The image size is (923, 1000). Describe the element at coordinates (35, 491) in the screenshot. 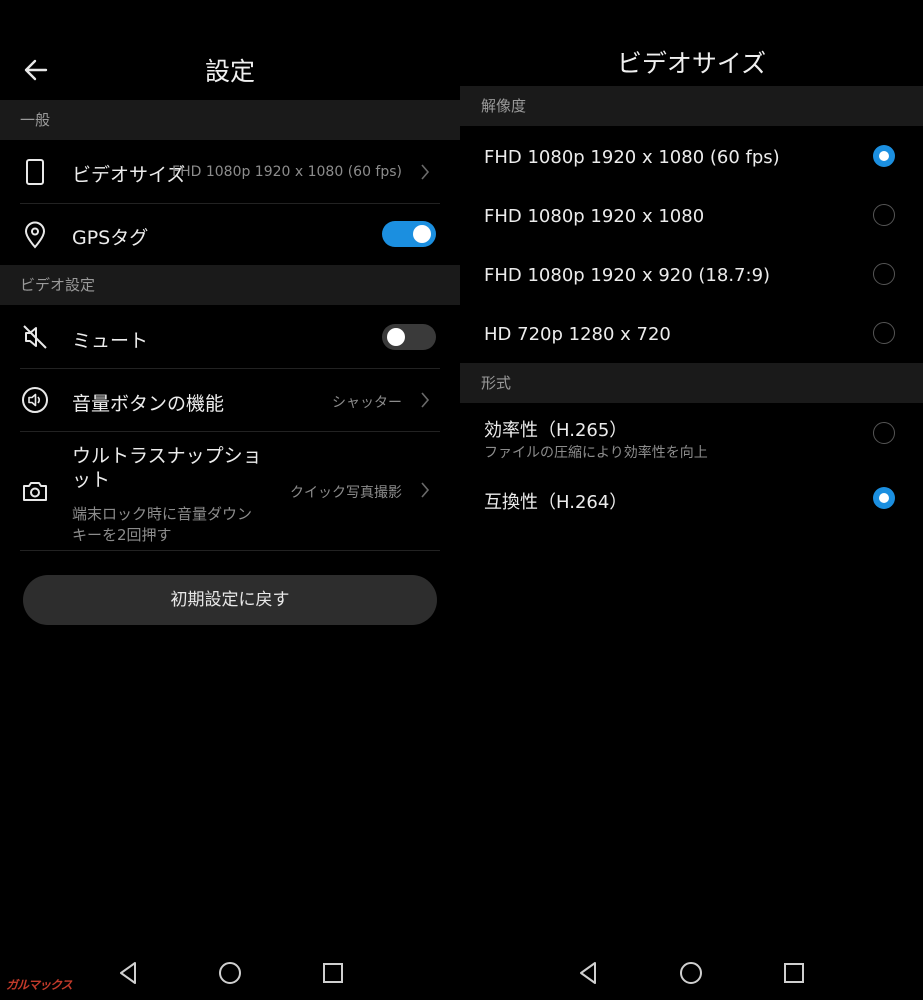

I see `camera-icon` at that location.